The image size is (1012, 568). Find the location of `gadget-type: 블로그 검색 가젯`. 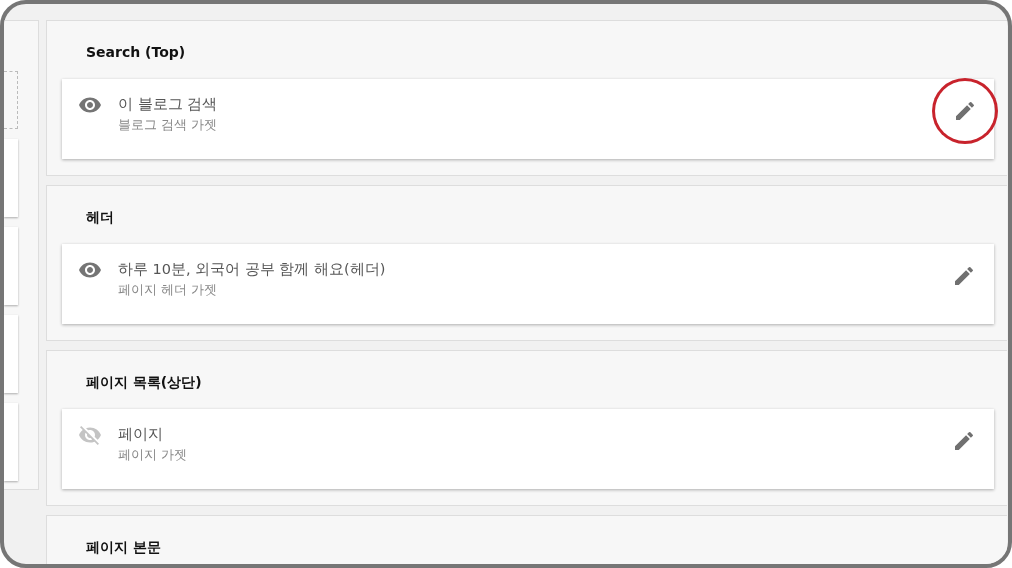

gadget-type: 블로그 검색 가젯 is located at coordinates (168, 125).